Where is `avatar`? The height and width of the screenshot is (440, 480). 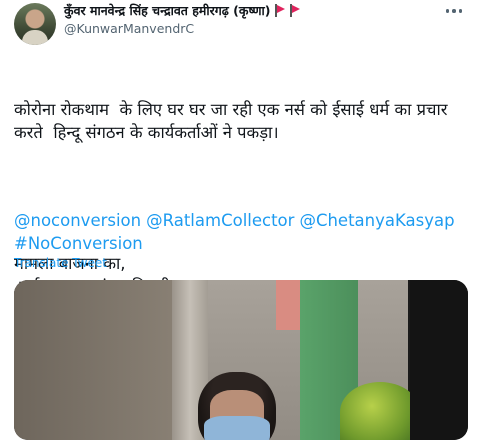 avatar is located at coordinates (35, 24).